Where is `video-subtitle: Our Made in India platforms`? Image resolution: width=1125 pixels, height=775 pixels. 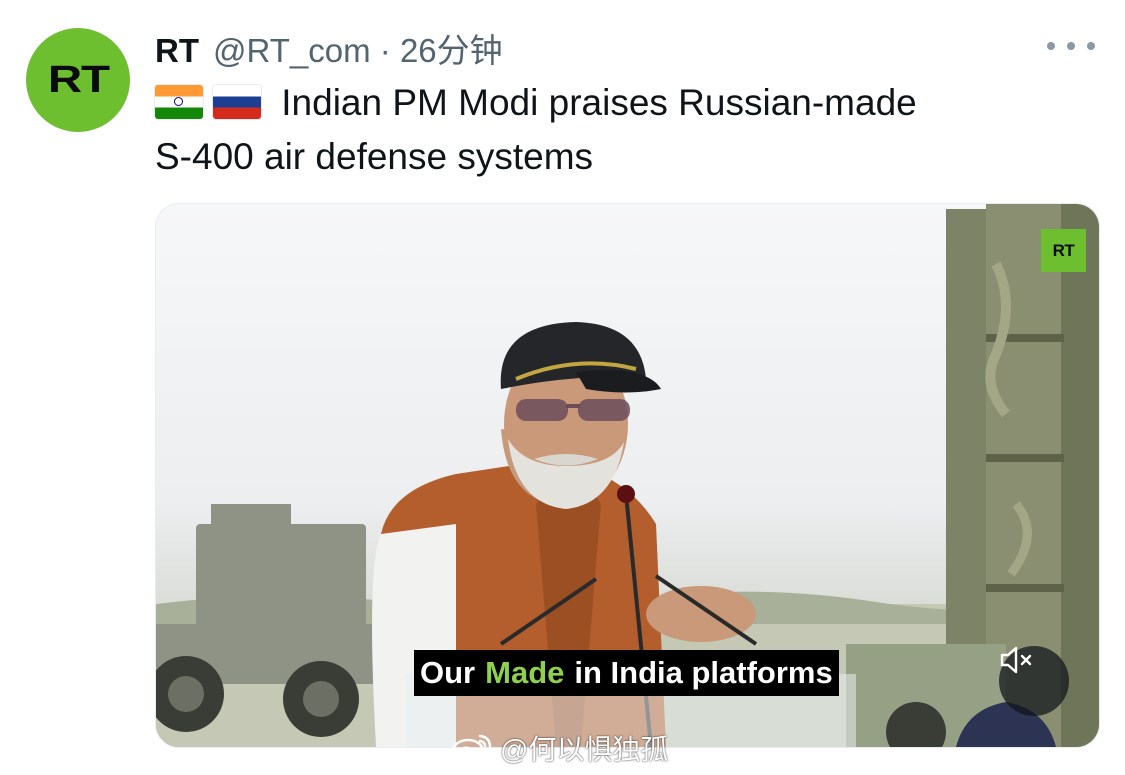 video-subtitle: Our Made in India platforms is located at coordinates (626, 673).